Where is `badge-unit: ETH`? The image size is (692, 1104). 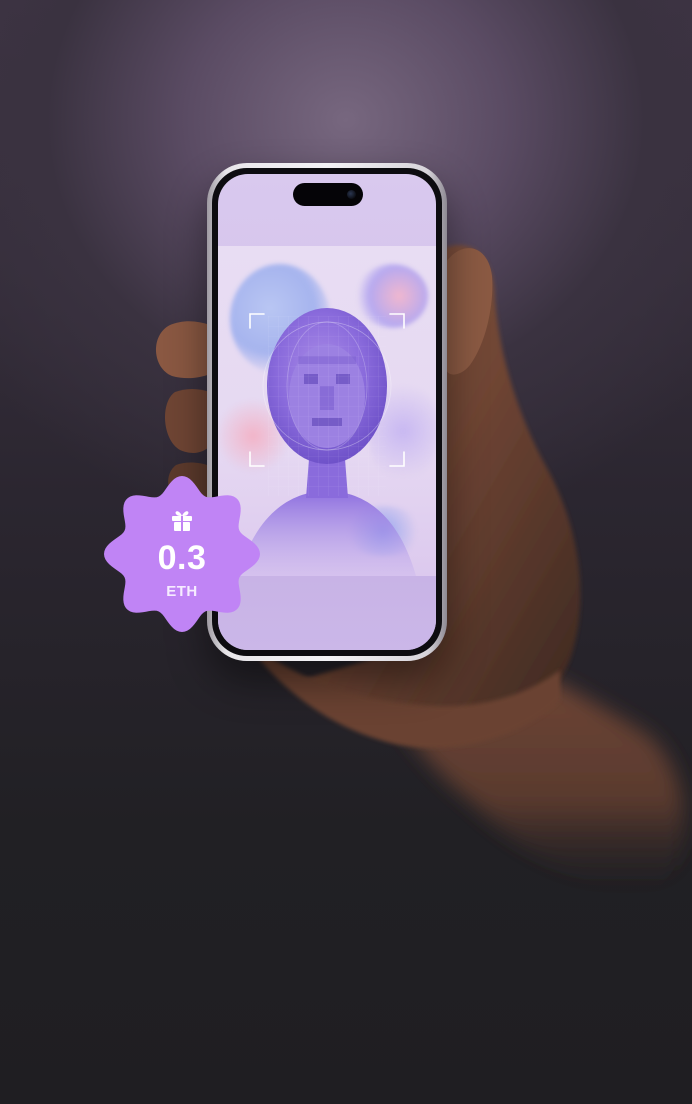
badge-unit: ETH is located at coordinates (182, 591).